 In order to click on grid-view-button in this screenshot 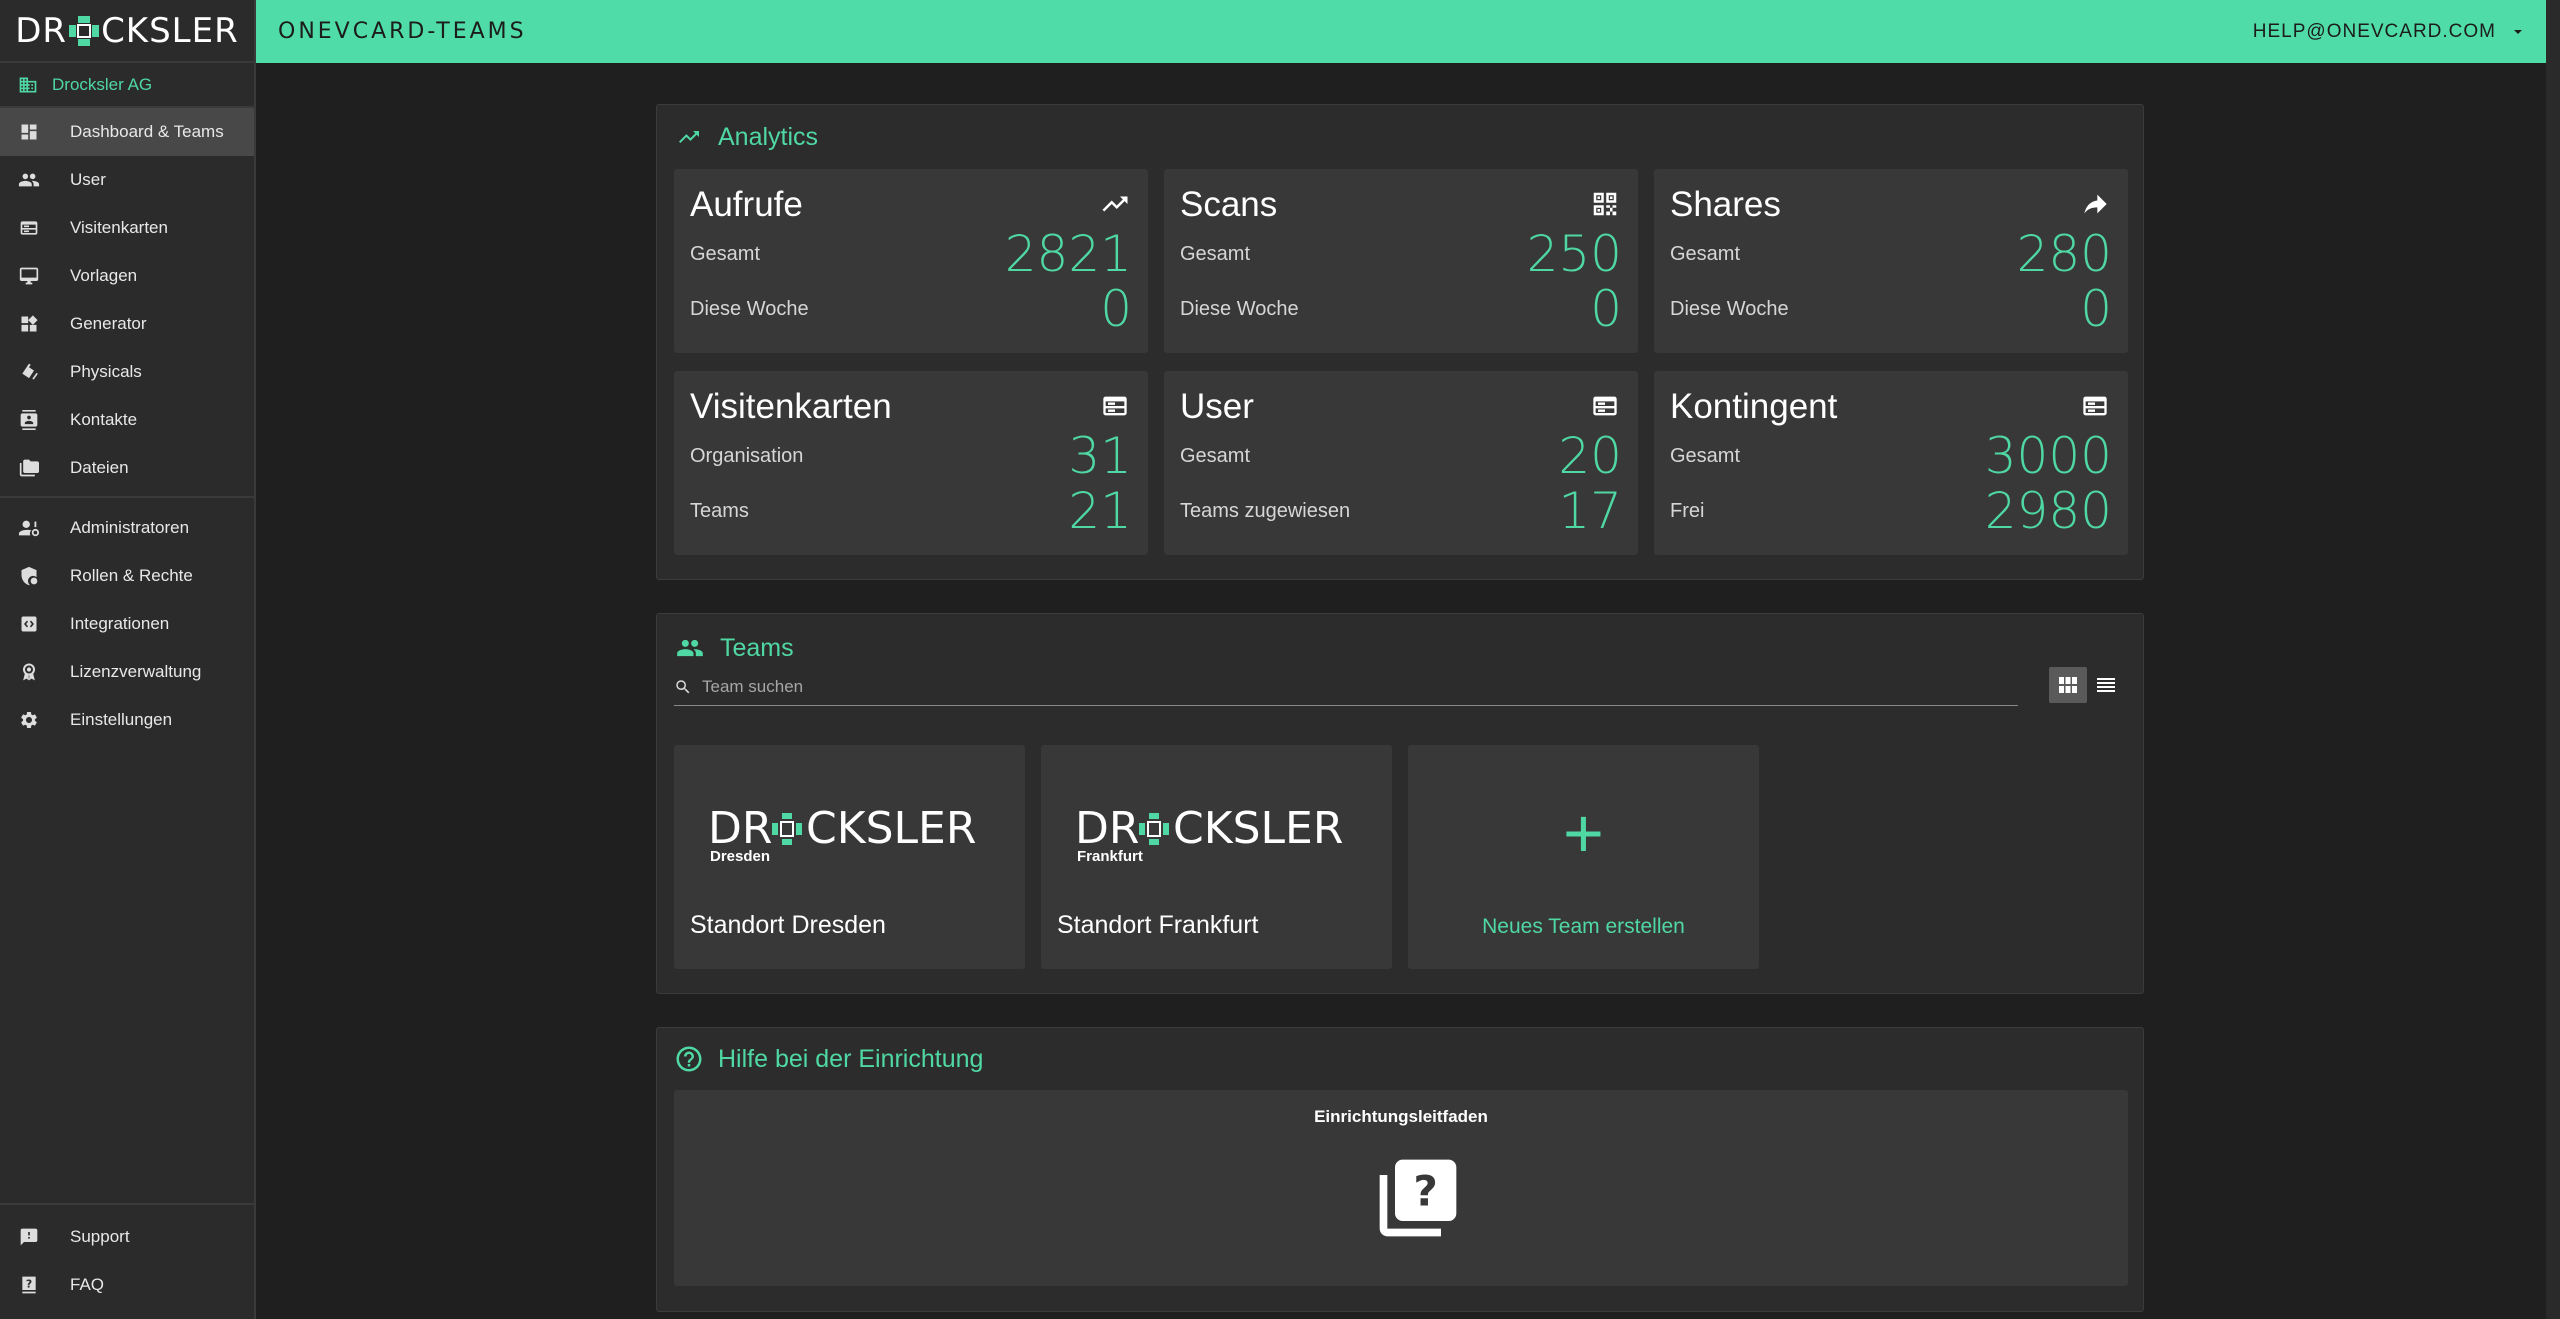, I will do `click(2068, 685)`.